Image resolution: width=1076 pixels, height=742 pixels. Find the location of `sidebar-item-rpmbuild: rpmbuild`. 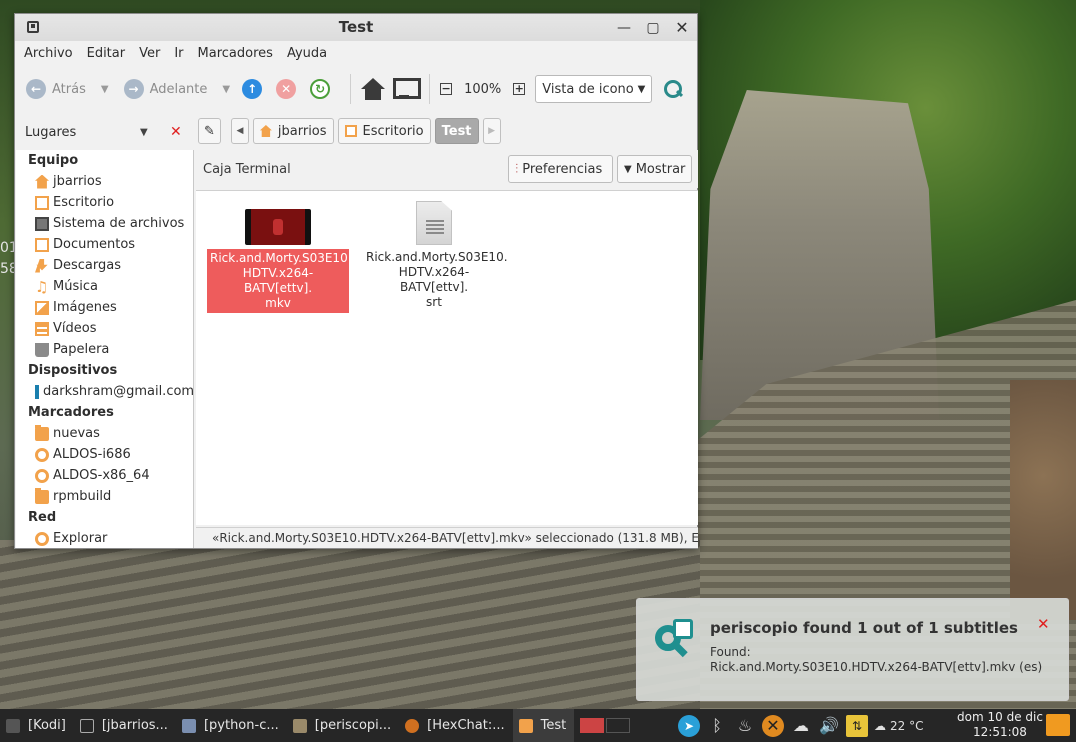

sidebar-item-rpmbuild: rpmbuild is located at coordinates (104, 496).